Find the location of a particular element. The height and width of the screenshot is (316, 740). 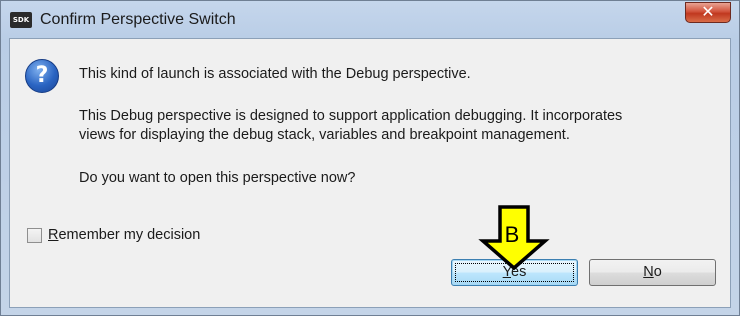

no-button: No is located at coordinates (652, 272).